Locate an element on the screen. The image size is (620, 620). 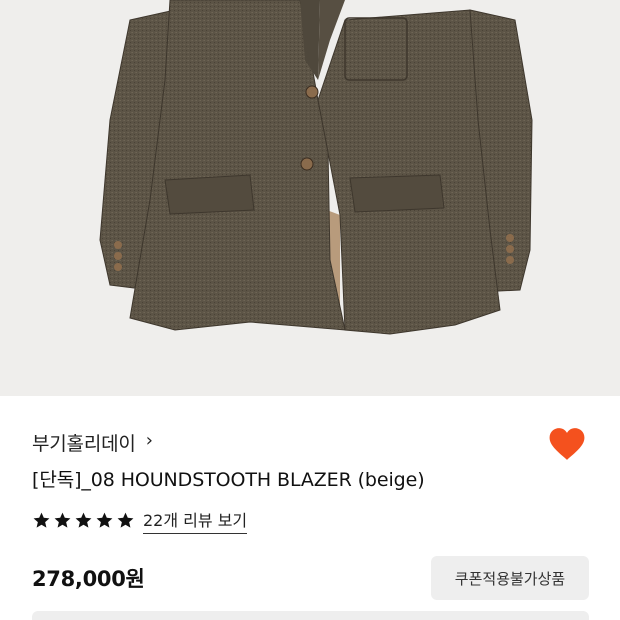
wishlist-button is located at coordinates (567, 444).